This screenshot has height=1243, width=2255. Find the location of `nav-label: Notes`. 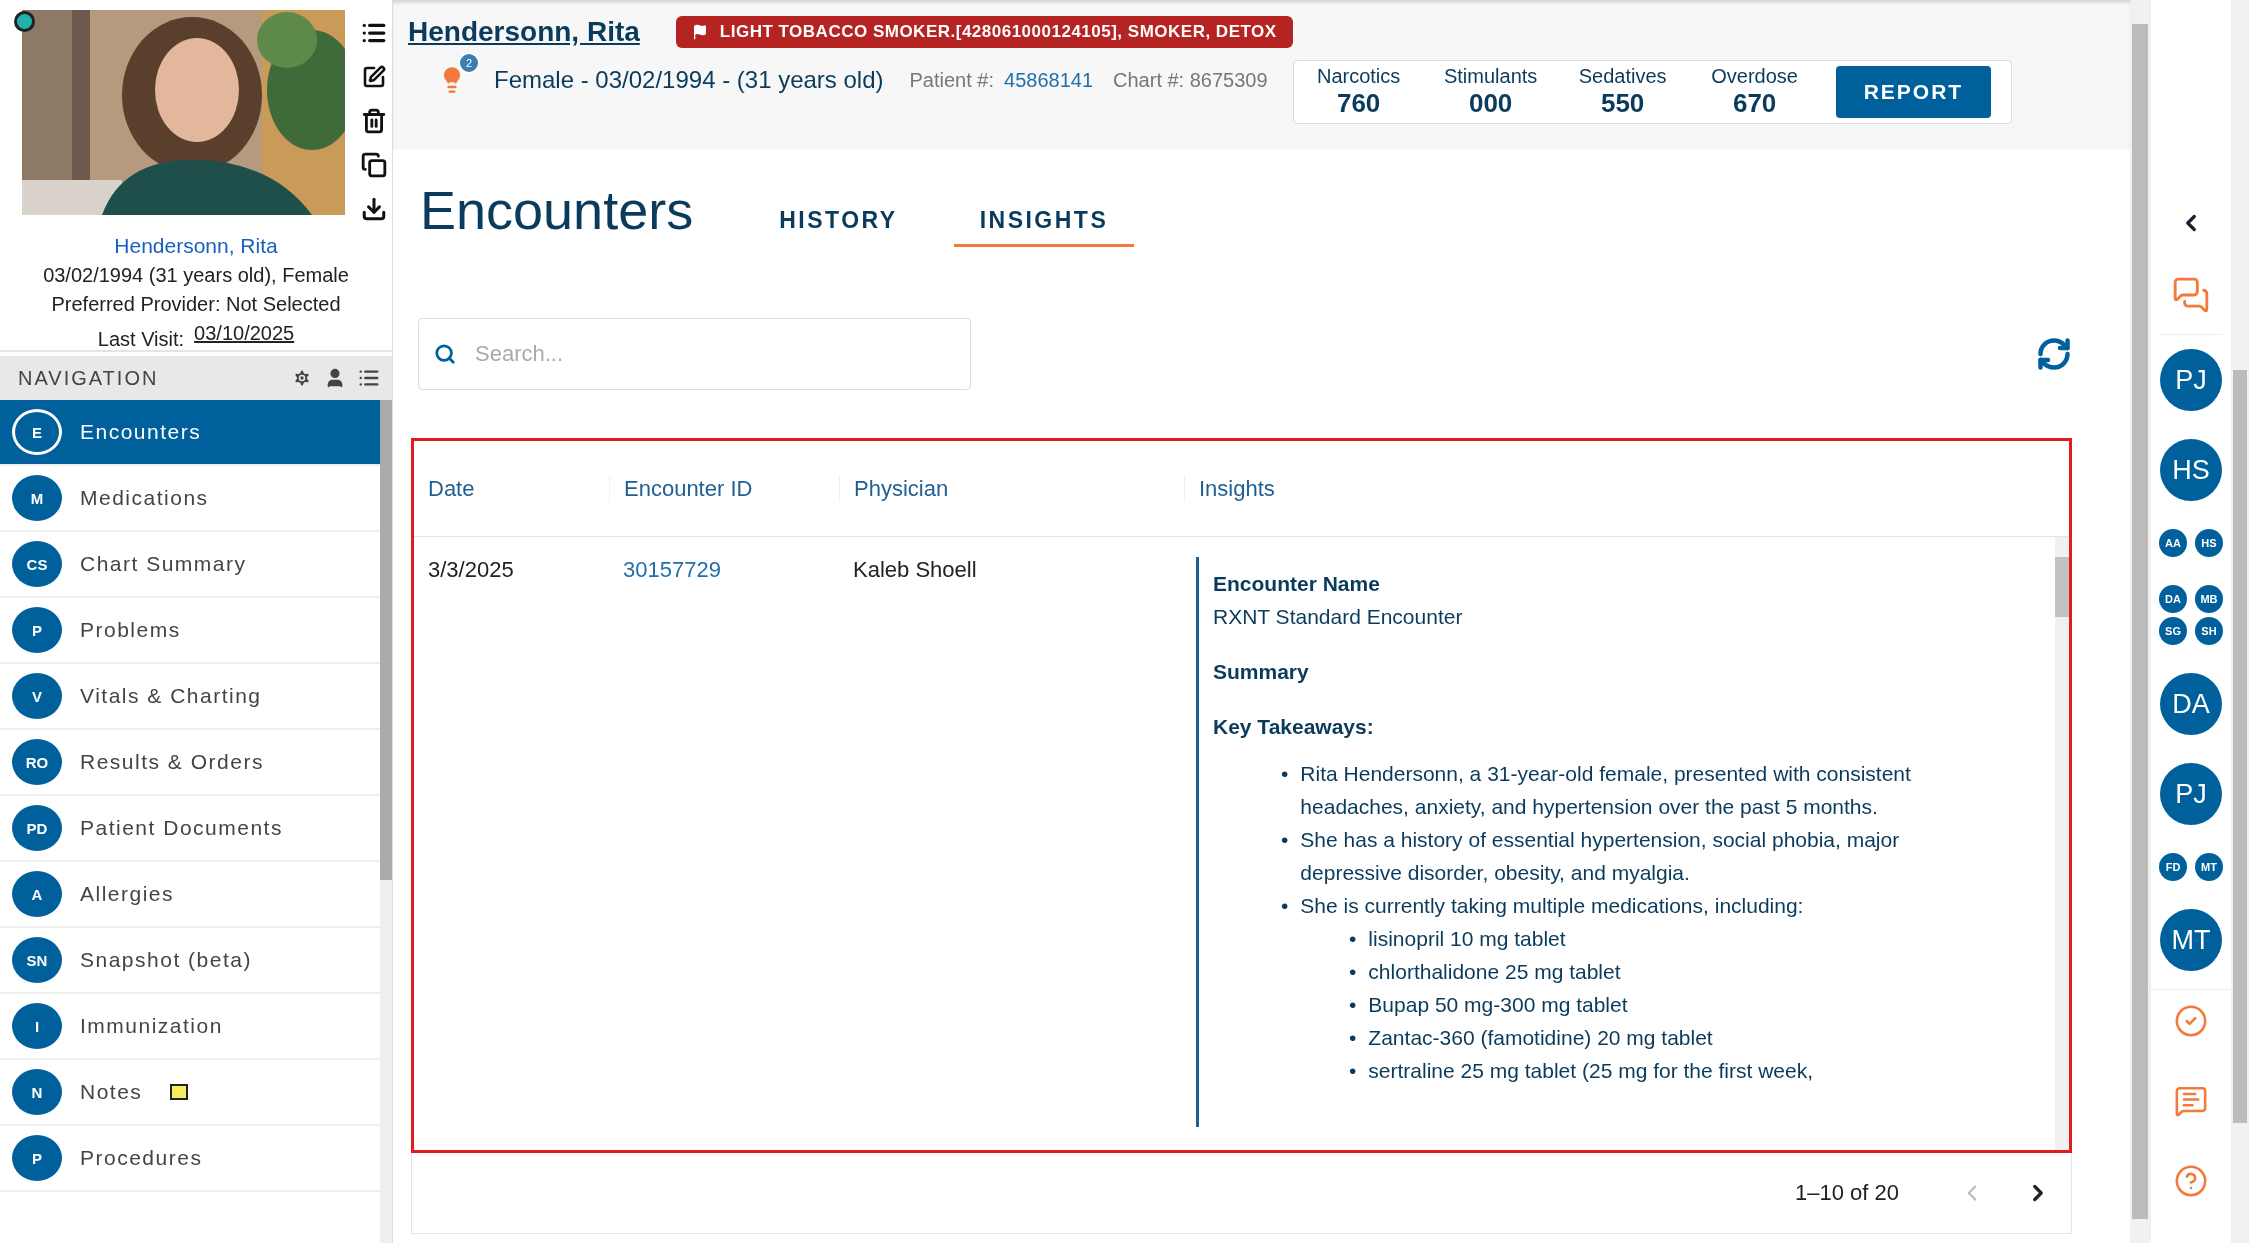

nav-label: Notes is located at coordinates (111, 1092).